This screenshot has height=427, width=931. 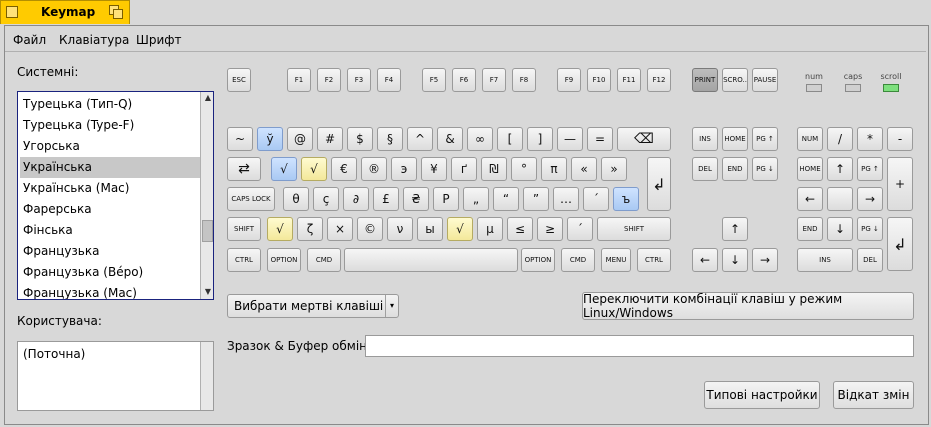 I want to click on key-row4: ν, so click(x=400, y=229).